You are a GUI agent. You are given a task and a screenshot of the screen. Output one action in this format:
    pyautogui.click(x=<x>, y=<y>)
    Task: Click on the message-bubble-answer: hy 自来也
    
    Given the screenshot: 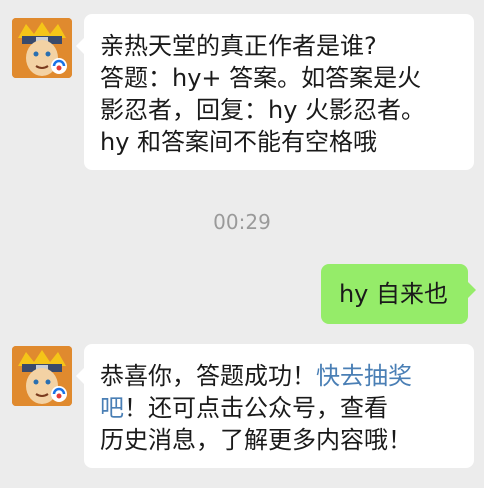 What is the action you would take?
    pyautogui.click(x=398, y=294)
    